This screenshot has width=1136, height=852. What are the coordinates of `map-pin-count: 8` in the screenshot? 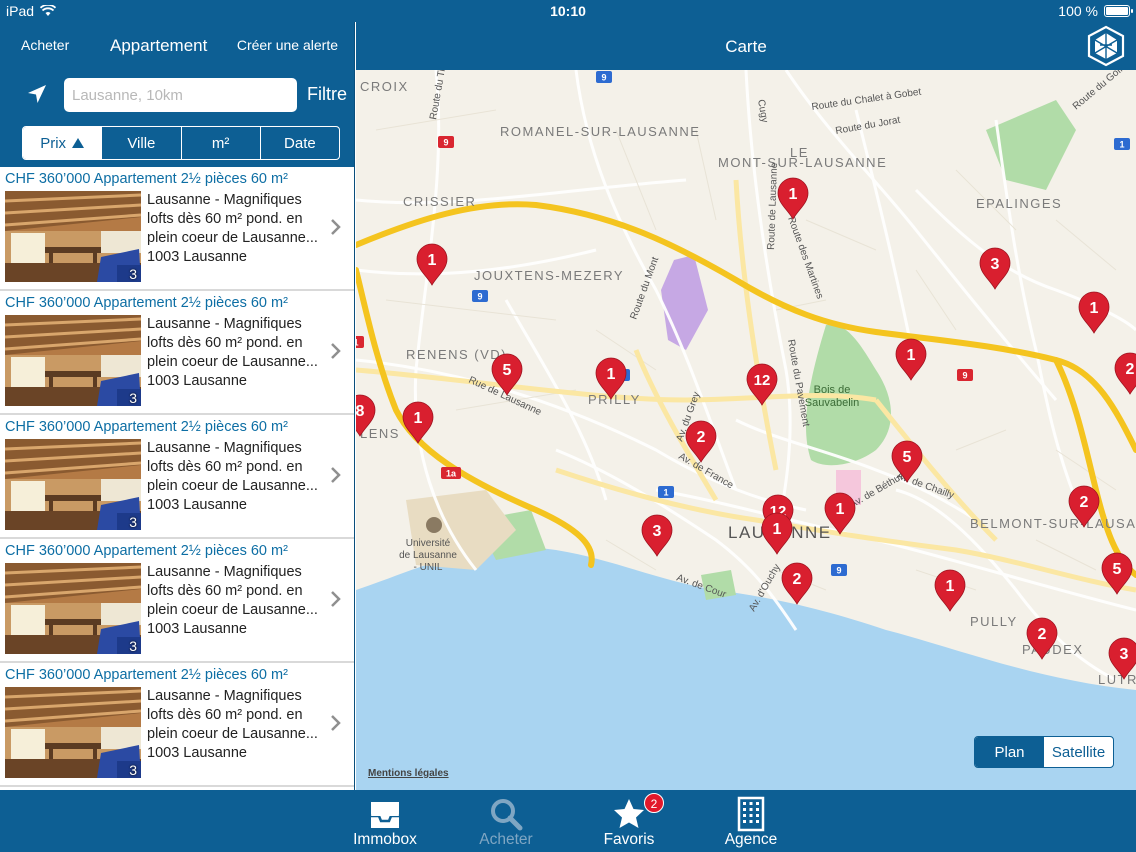 It's located at (360, 411).